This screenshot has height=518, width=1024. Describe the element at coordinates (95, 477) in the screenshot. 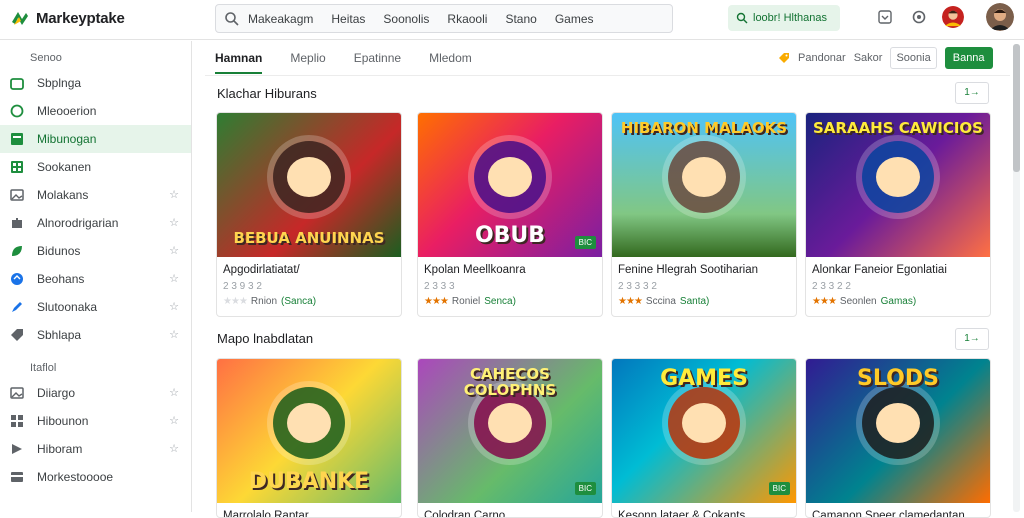

I see `sidebar-item: Morkestooooe` at that location.